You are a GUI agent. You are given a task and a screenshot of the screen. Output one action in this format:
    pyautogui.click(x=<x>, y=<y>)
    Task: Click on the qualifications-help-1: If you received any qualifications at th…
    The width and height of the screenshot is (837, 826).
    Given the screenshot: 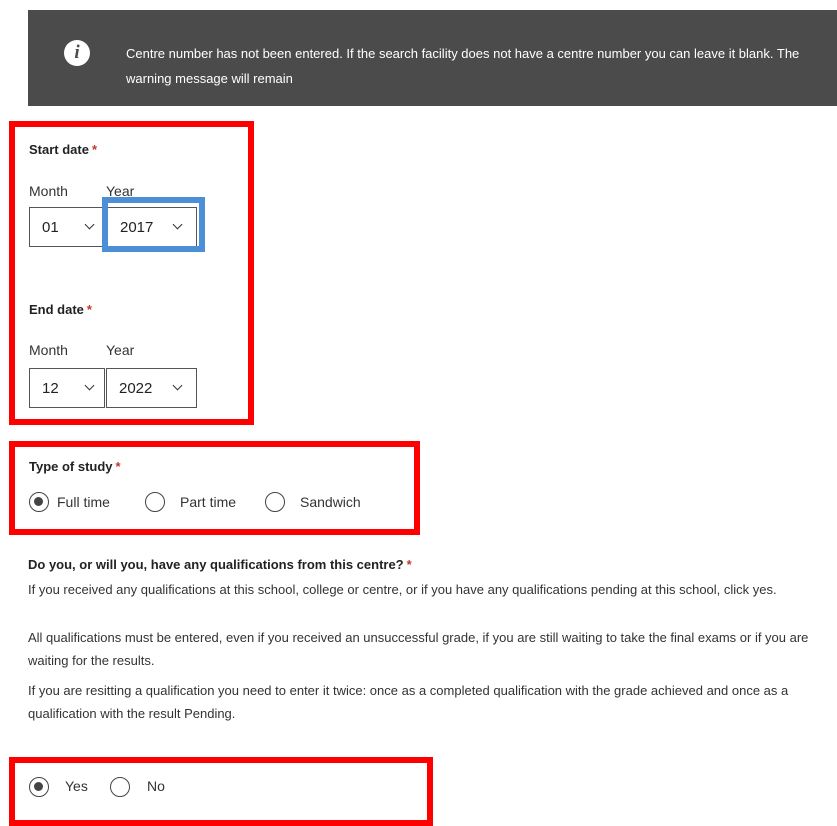 What is the action you would take?
    pyautogui.click(x=402, y=589)
    